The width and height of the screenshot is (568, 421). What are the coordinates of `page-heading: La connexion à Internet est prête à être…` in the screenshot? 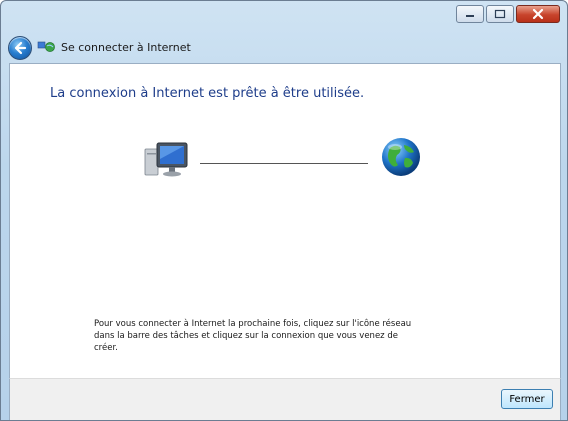 It's located at (207, 93).